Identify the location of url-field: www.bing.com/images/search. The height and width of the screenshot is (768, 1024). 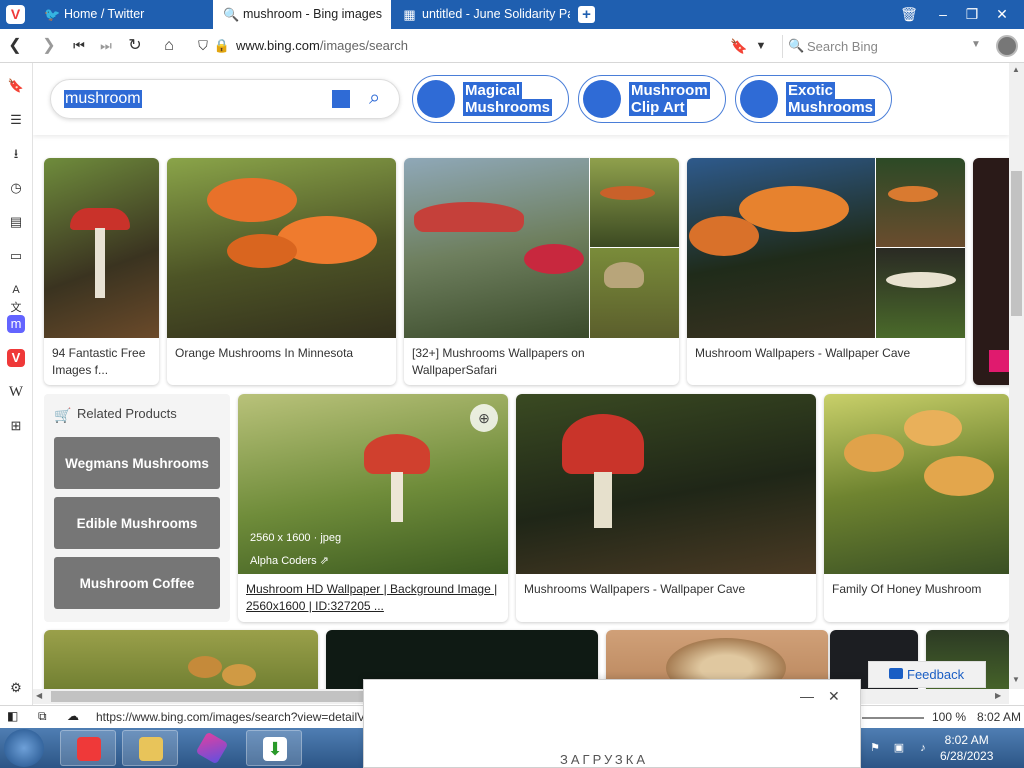
(322, 45).